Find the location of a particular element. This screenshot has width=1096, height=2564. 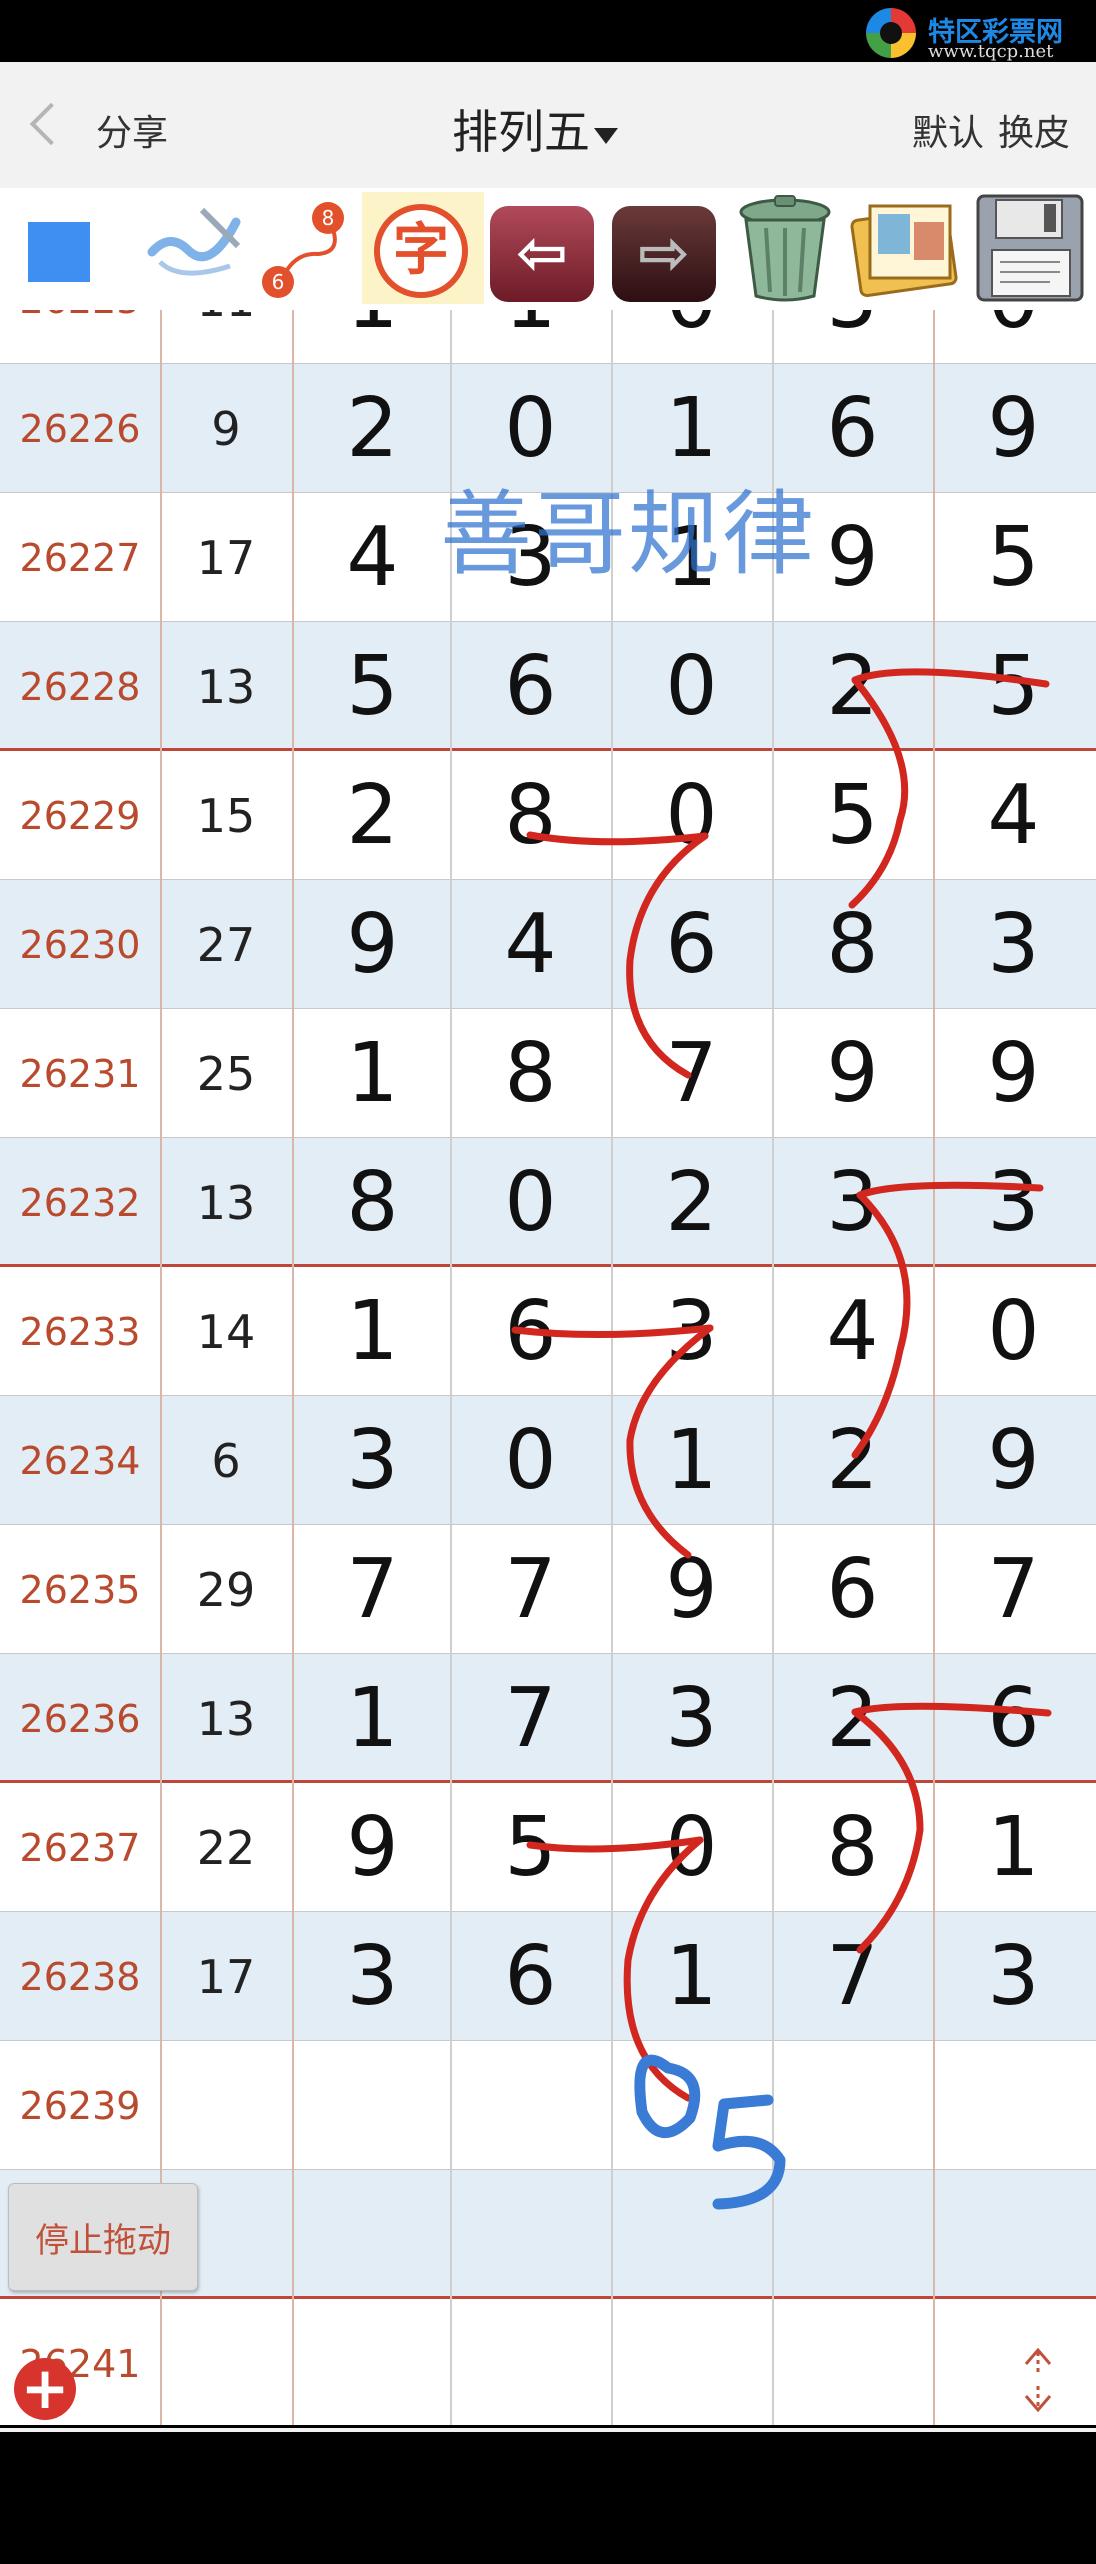

scroll-arrows-icon is located at coordinates (1038, 2380).